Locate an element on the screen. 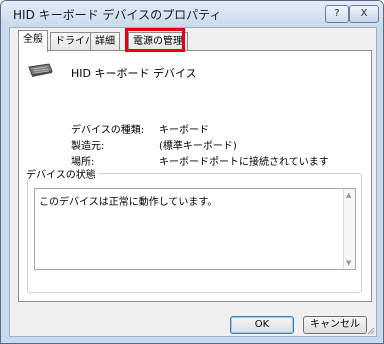 The height and width of the screenshot is (344, 384). device-name: HID キーボード デバイス is located at coordinates (134, 73).